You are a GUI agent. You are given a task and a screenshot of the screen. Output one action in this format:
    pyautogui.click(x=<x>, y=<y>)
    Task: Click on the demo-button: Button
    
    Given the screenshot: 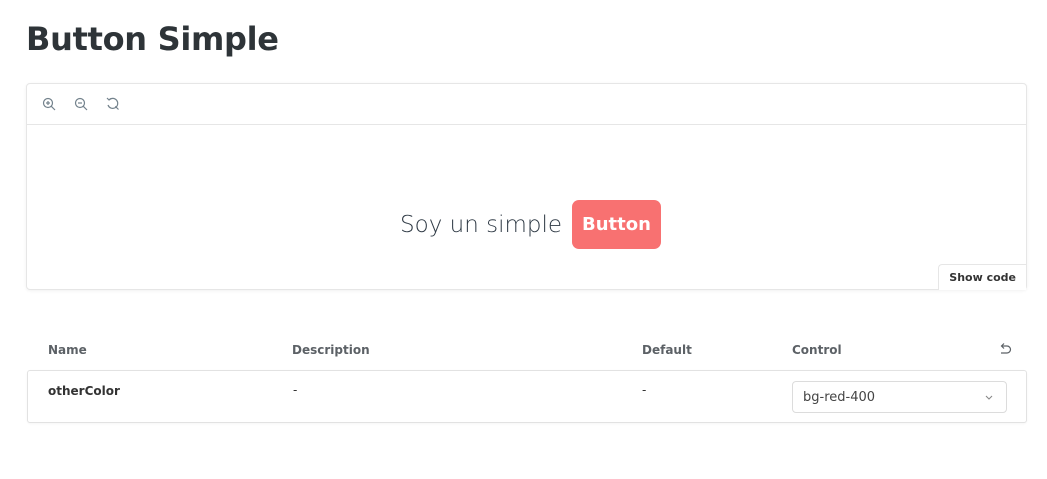 What is the action you would take?
    pyautogui.click(x=616, y=224)
    